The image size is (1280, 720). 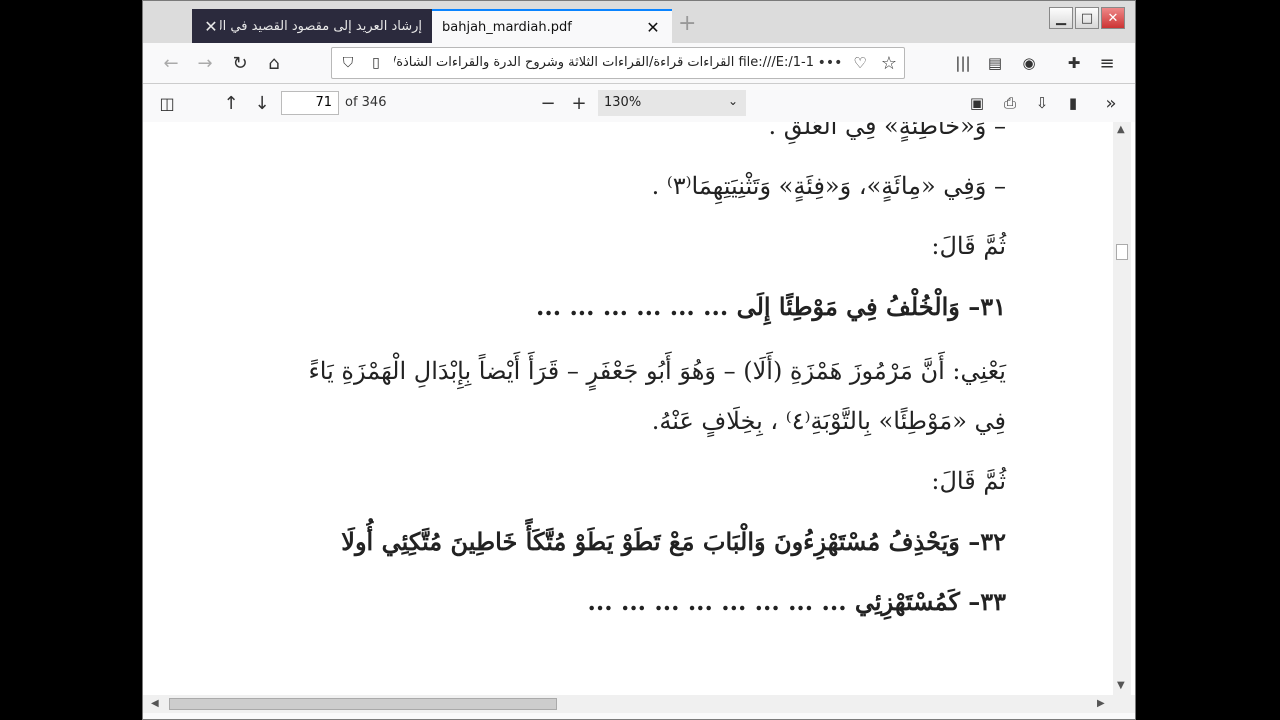 I want to click on minimize-button: ▁, so click(x=1061, y=18).